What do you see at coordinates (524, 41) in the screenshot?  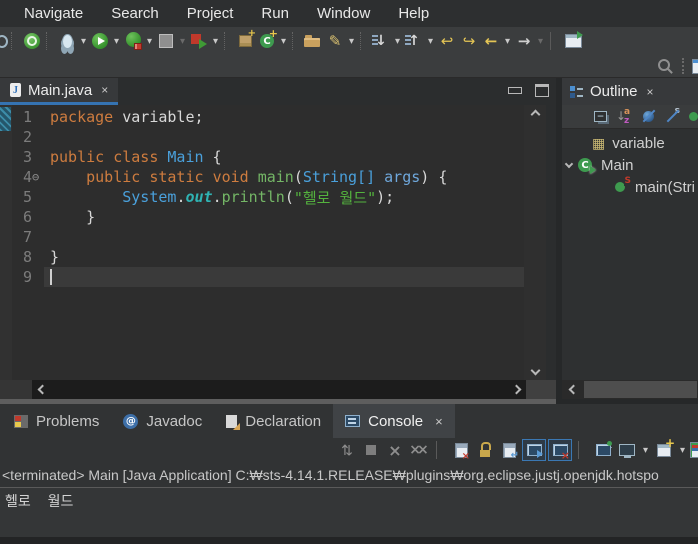 I see `forward-icon` at bounding box center [524, 41].